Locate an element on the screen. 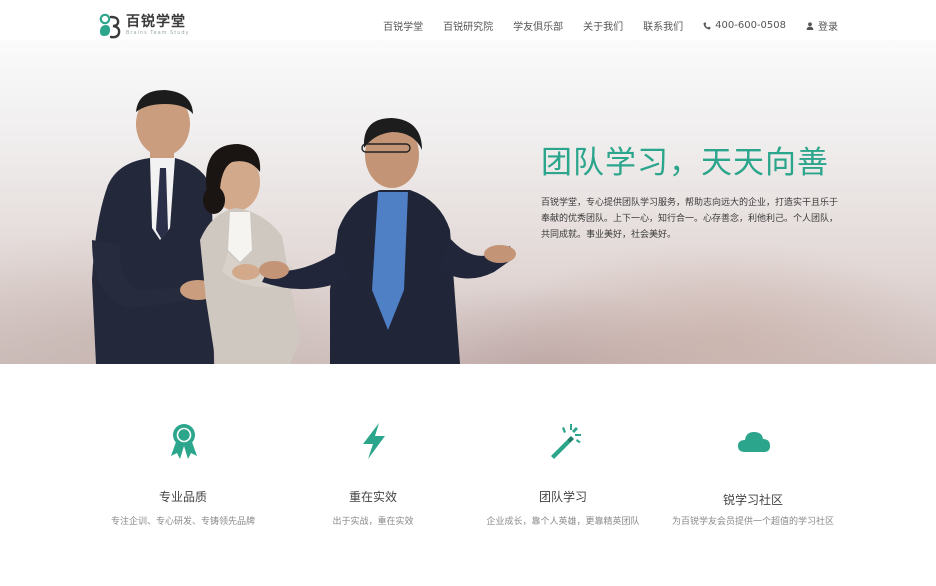 This screenshot has height=586, width=936. feature-title: 锐学习社区 is located at coordinates (752, 500).